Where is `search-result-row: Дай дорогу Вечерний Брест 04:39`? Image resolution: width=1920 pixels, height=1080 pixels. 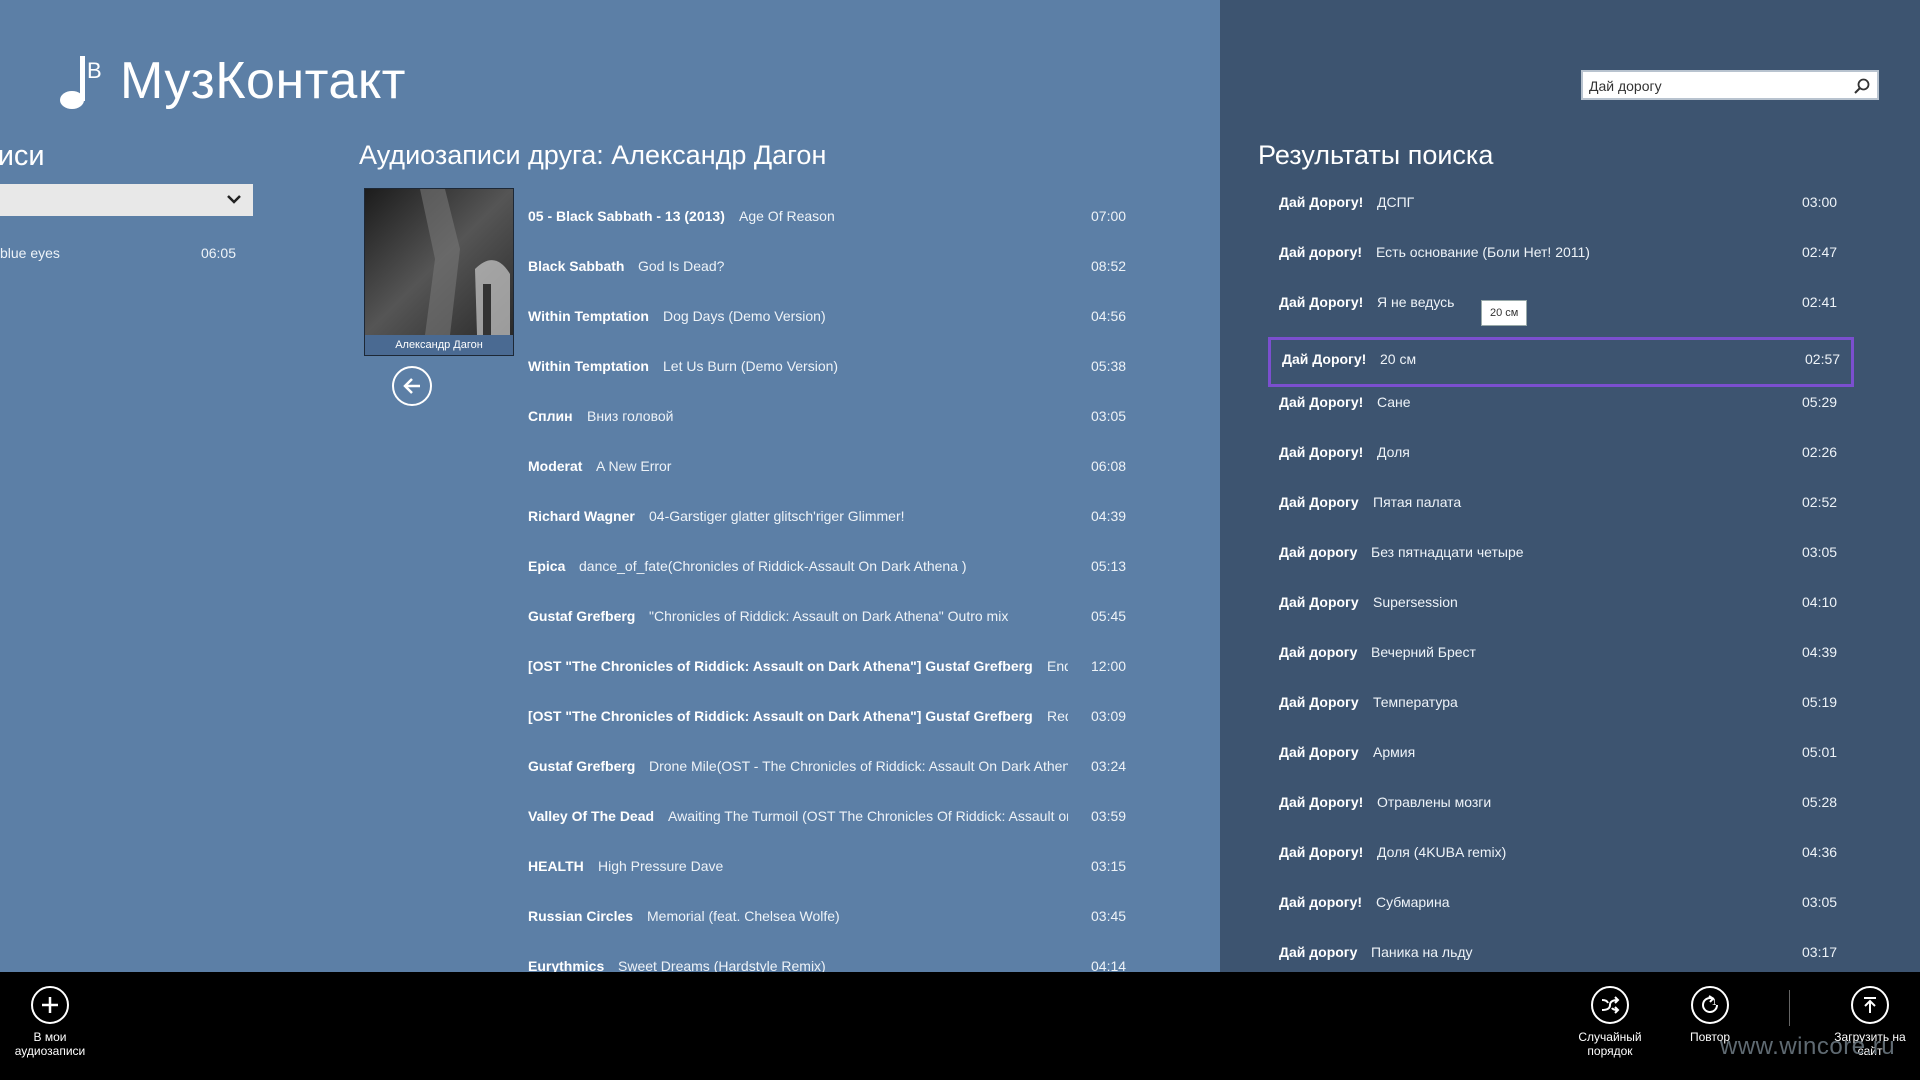
search-result-row: Дай дорогу Вечерний Брест 04:39 is located at coordinates (1561, 662).